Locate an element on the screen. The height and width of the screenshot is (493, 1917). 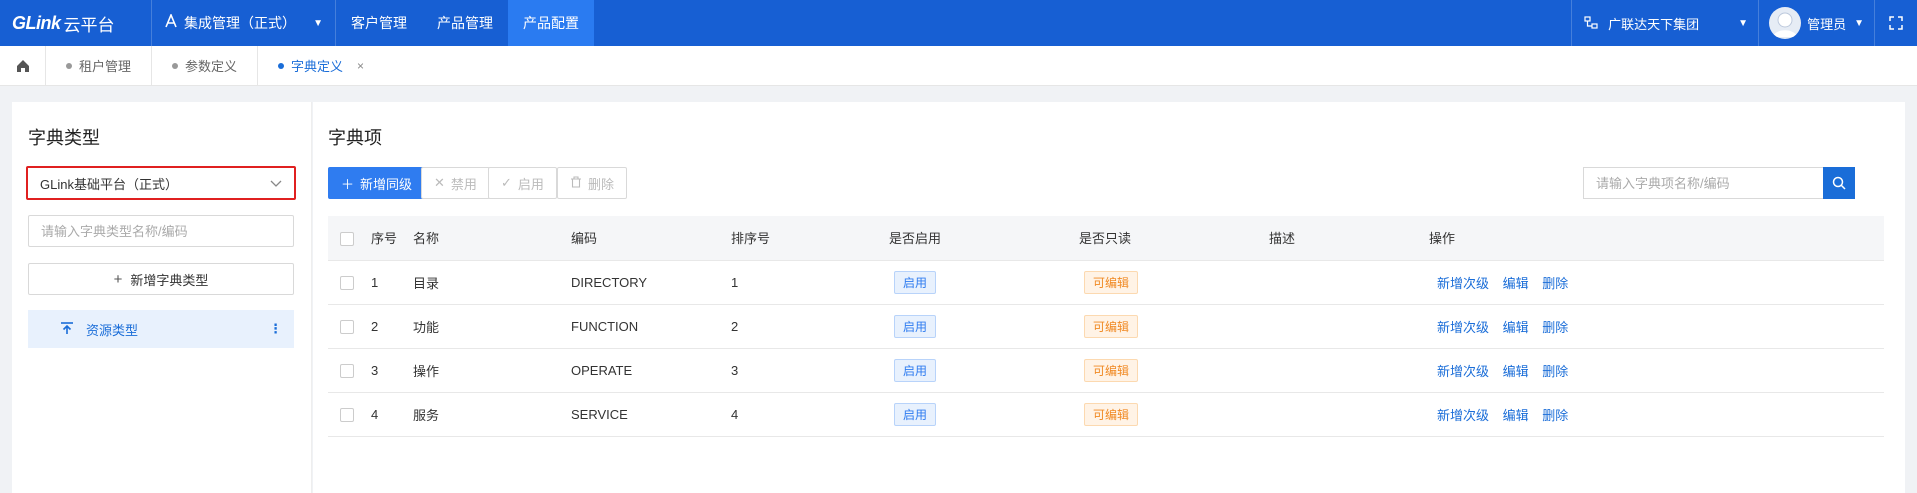
disable-button: ✕ 禁用 is located at coordinates (455, 183).